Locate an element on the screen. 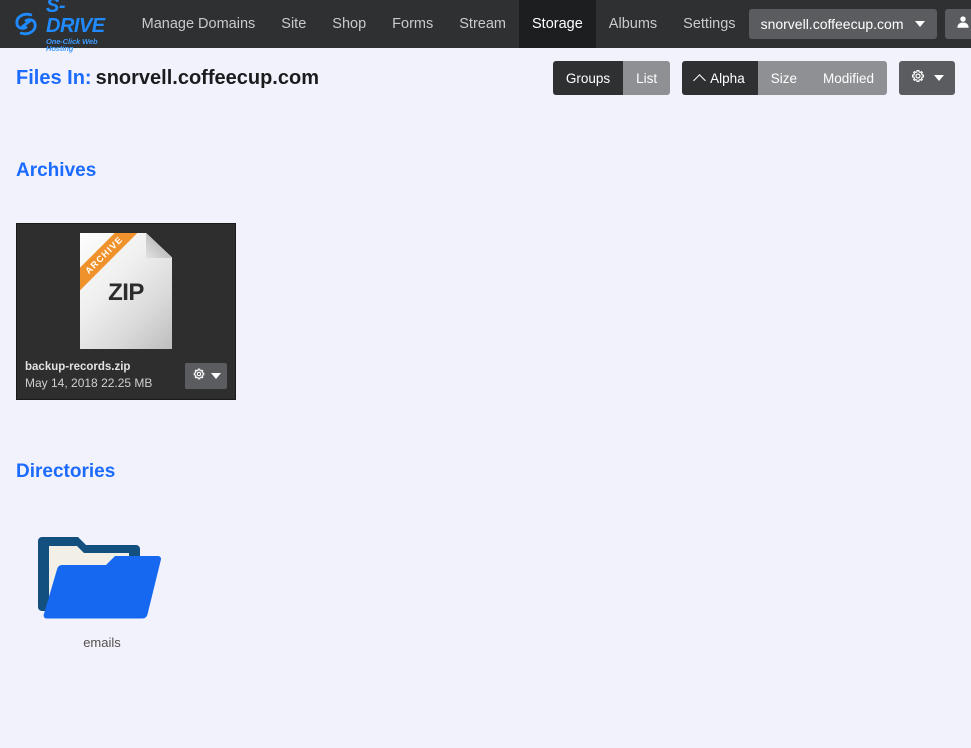  toolbar-settings-button is located at coordinates (927, 78).